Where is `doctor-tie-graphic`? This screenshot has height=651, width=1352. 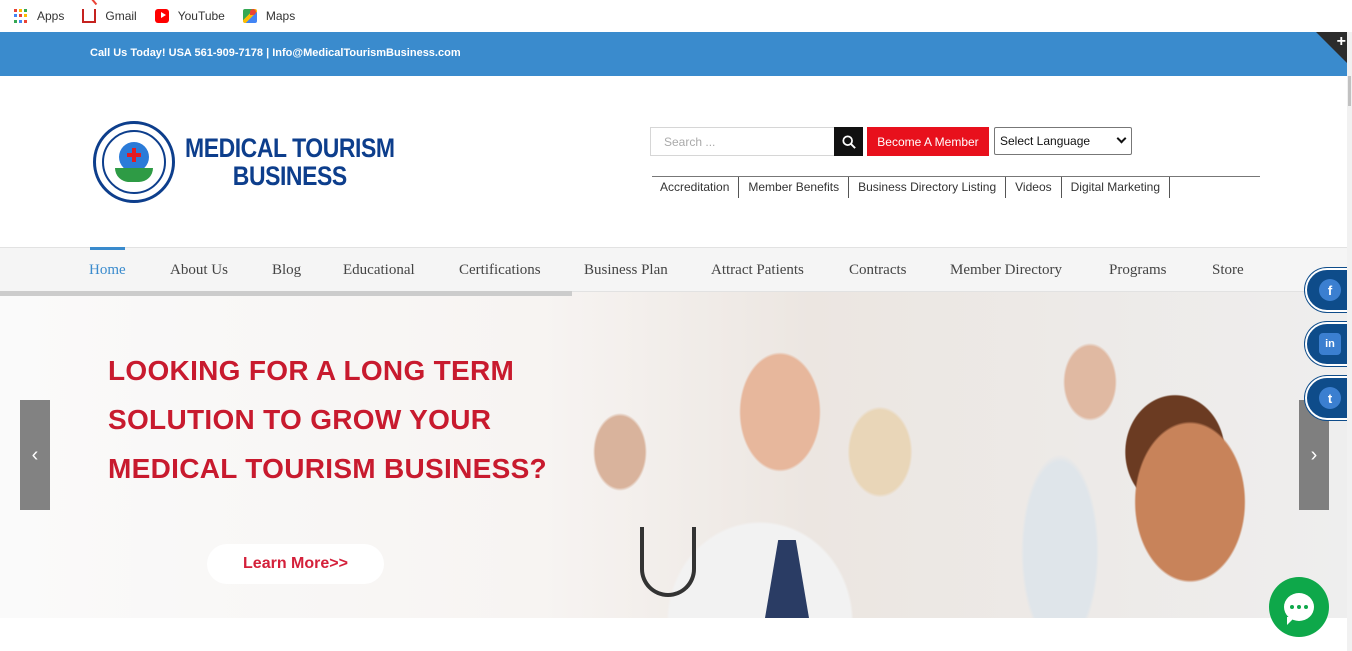
doctor-tie-graphic is located at coordinates (787, 579).